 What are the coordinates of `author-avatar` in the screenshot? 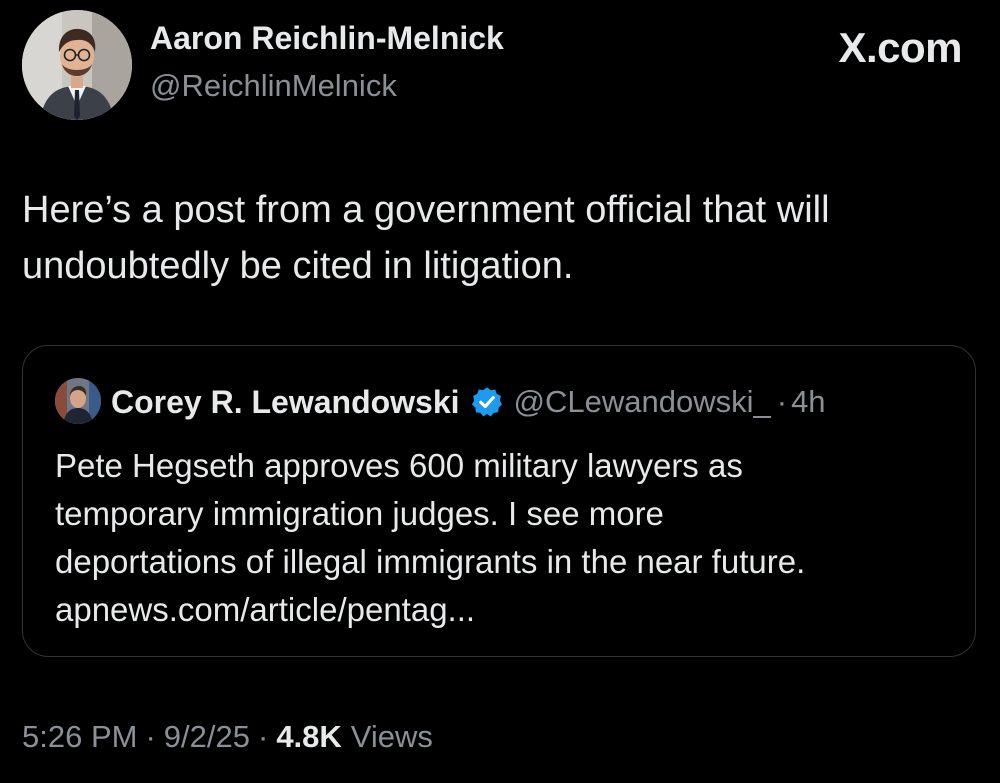 It's located at (77, 65).